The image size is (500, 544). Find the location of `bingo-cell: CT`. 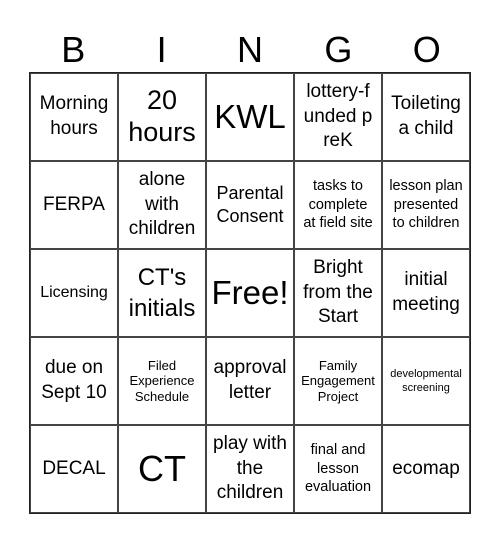

bingo-cell: CT is located at coordinates (162, 469).